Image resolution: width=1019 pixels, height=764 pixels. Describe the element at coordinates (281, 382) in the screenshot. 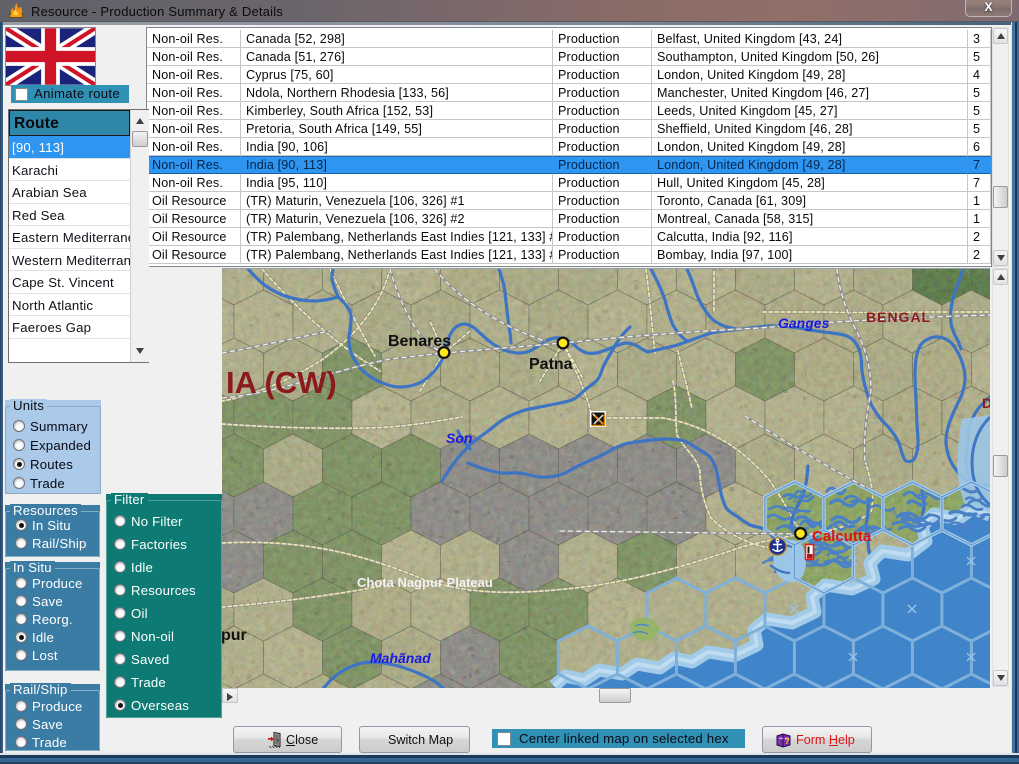

I see `svg-text: IA (CW)` at that location.